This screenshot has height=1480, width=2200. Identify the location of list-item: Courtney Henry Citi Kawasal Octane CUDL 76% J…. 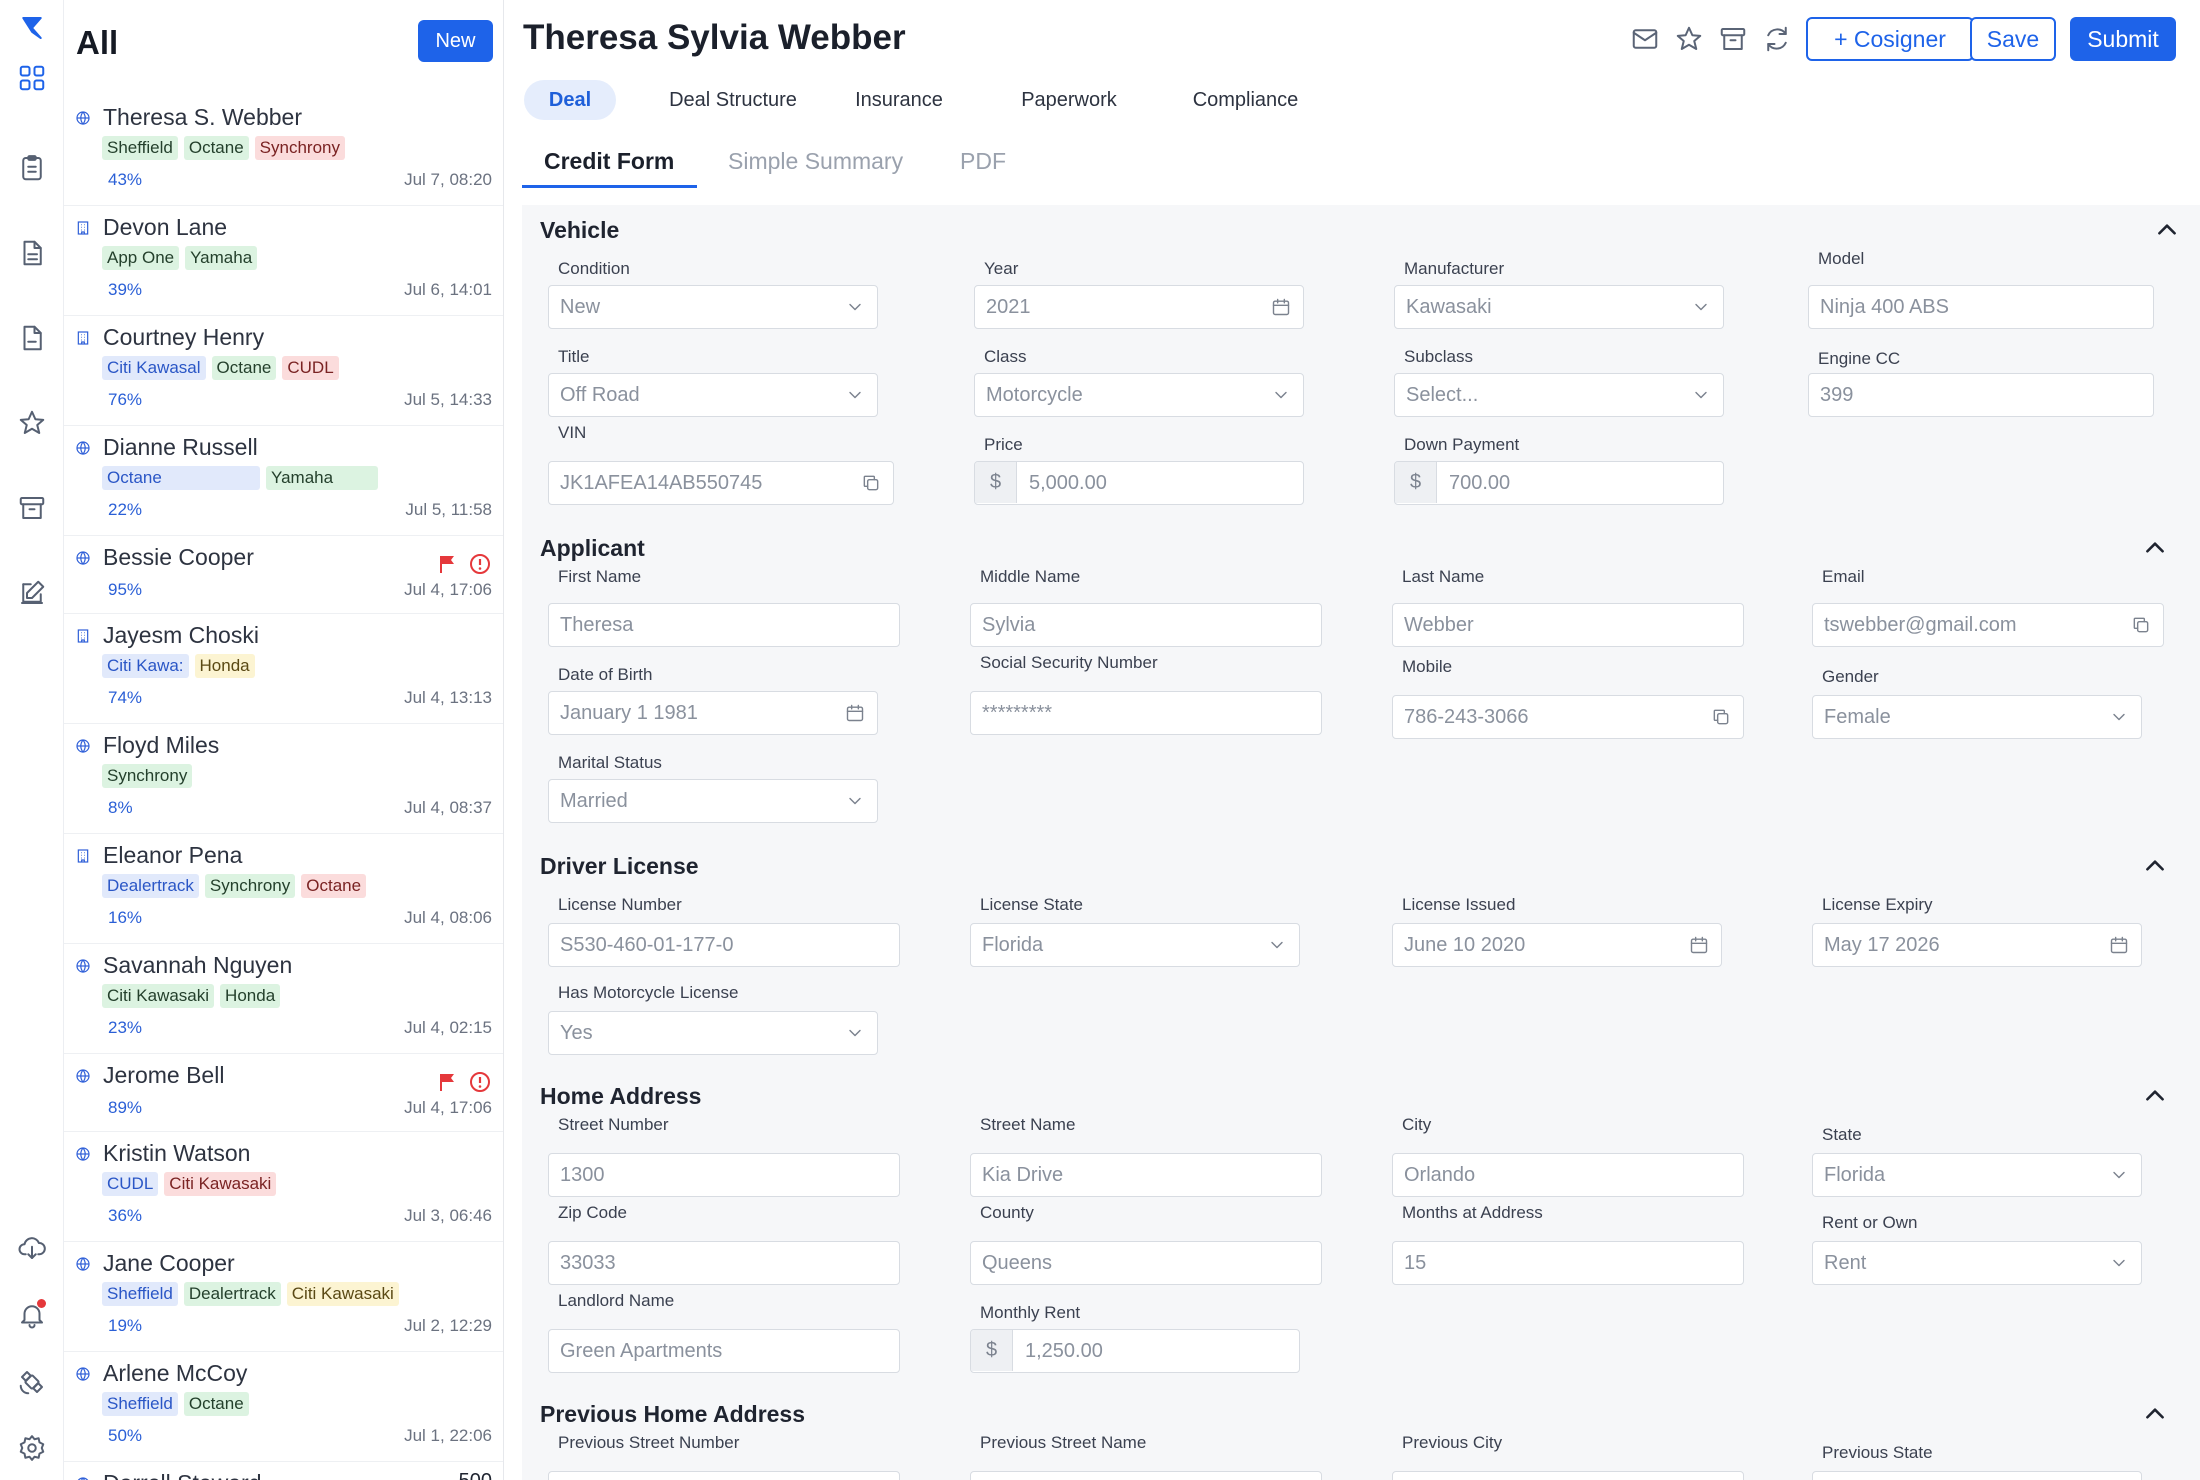
(283, 371).